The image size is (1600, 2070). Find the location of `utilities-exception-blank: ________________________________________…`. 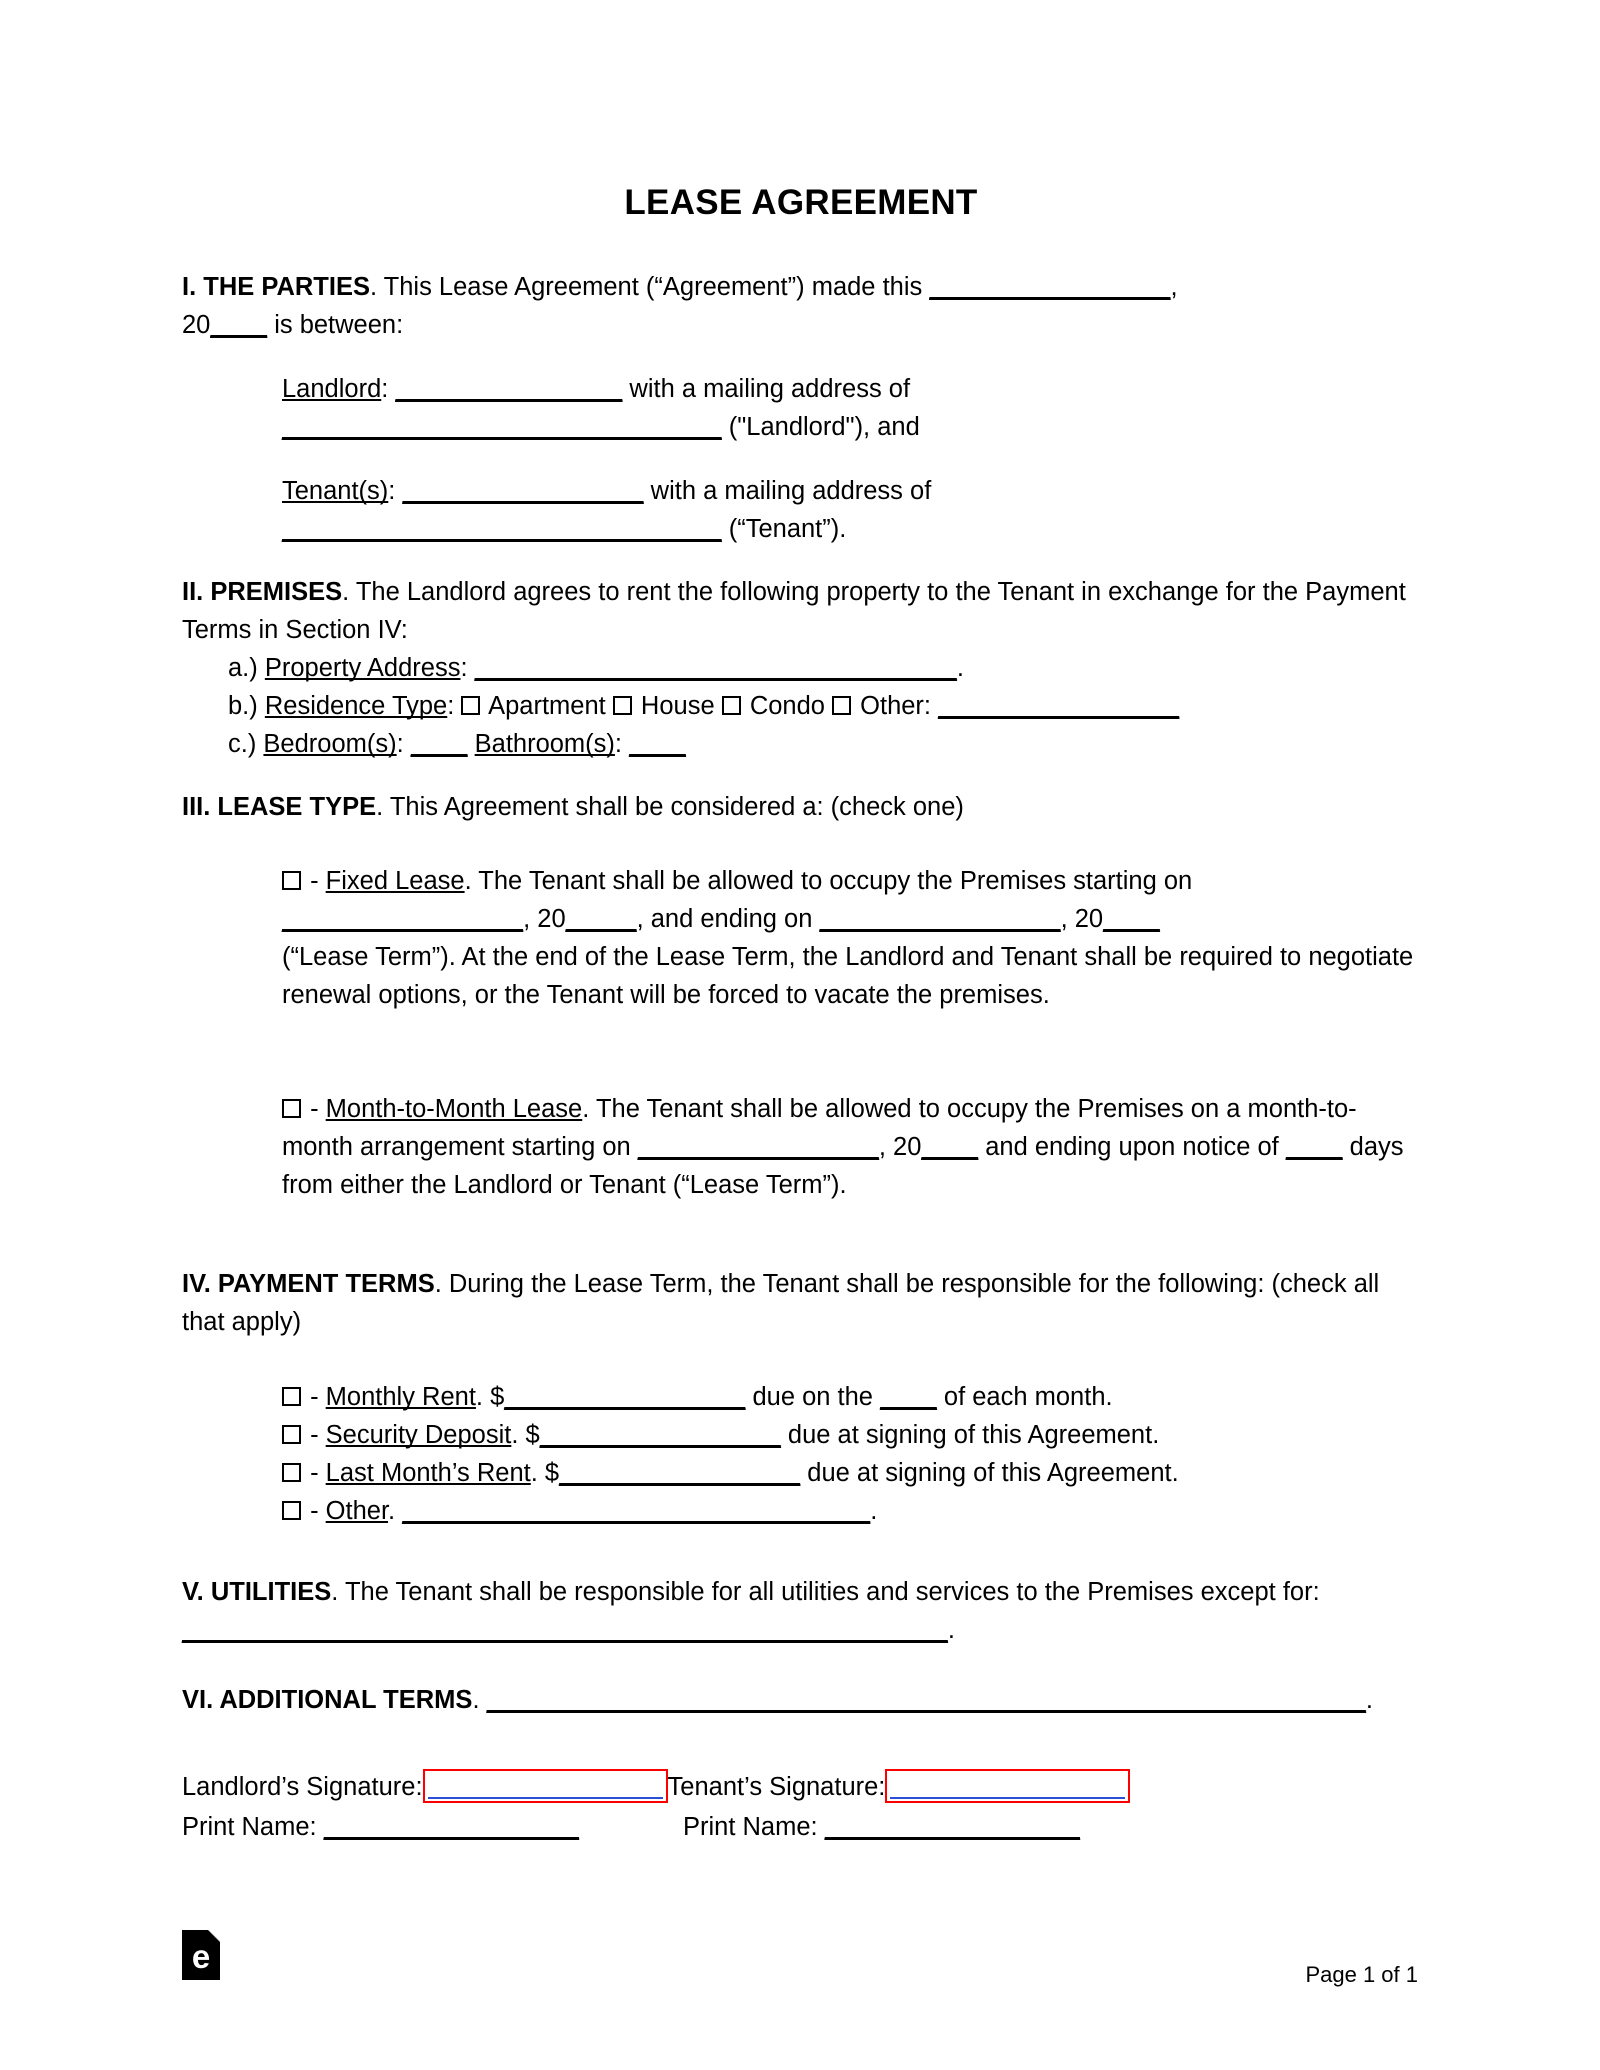

utilities-exception-blank: ________________________________________… is located at coordinates (565, 1630).